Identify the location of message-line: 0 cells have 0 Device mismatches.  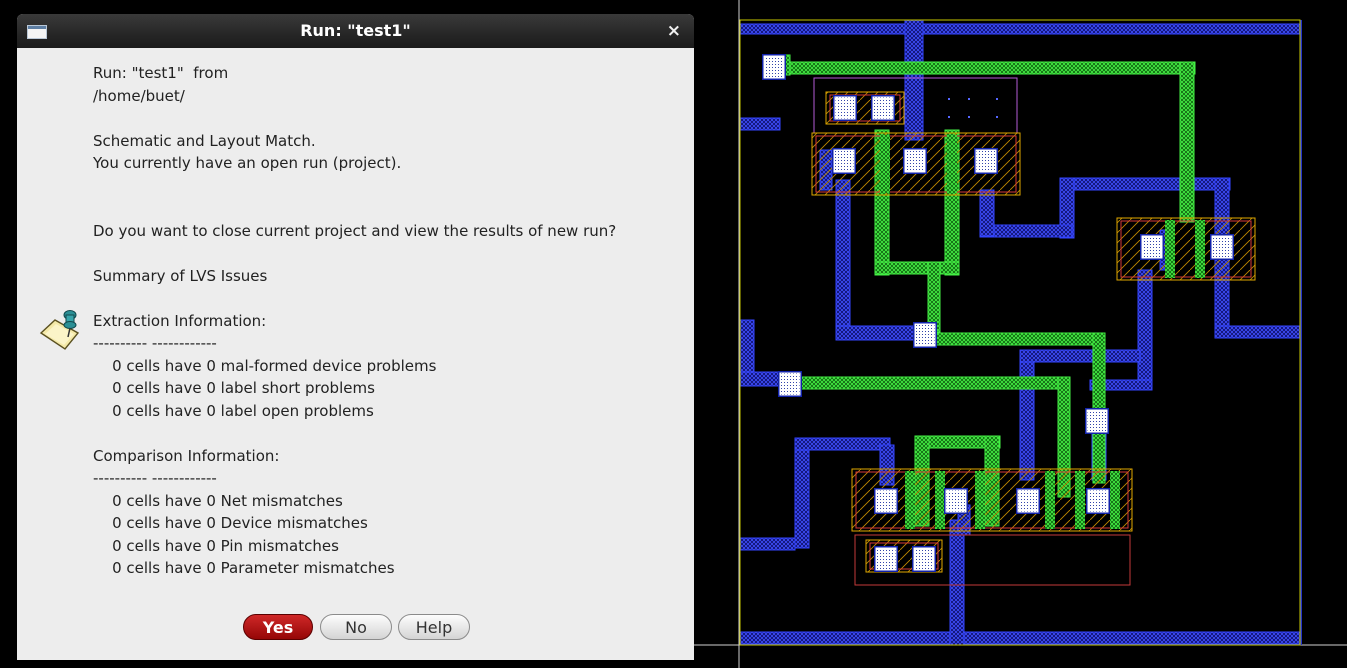
(230, 523).